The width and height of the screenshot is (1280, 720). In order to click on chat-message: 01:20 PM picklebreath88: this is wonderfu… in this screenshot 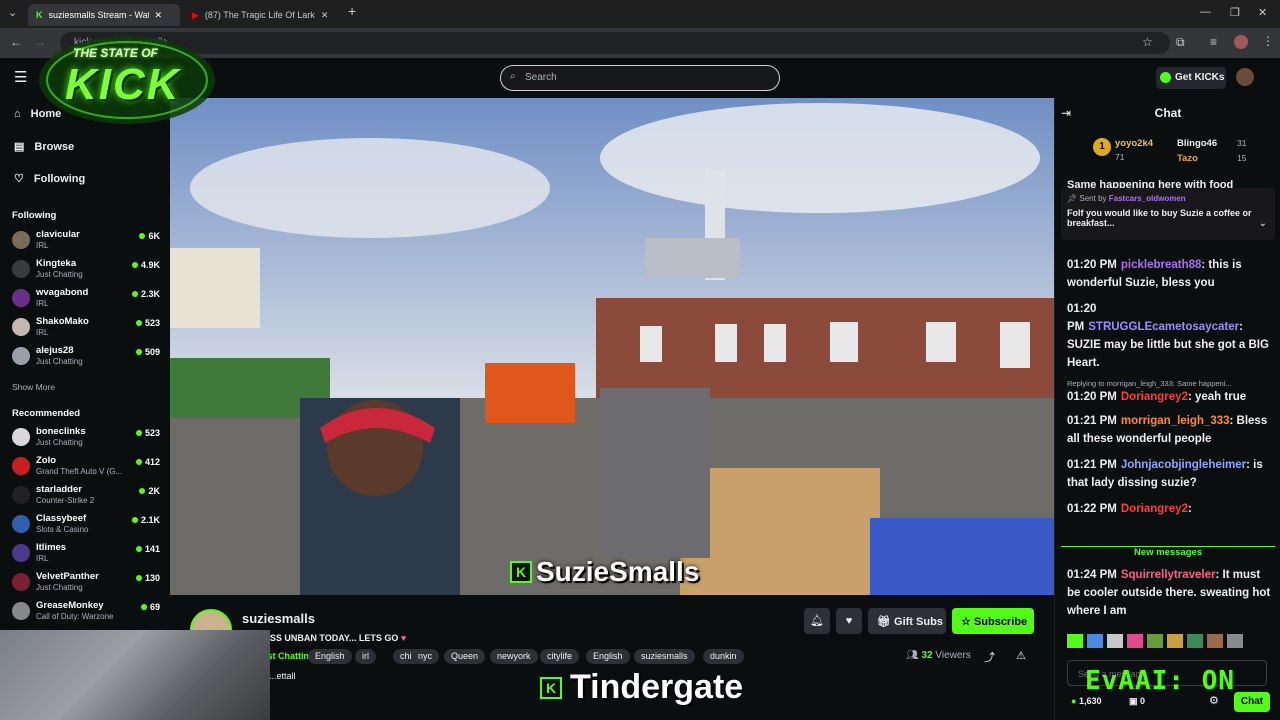, I will do `click(1170, 274)`.